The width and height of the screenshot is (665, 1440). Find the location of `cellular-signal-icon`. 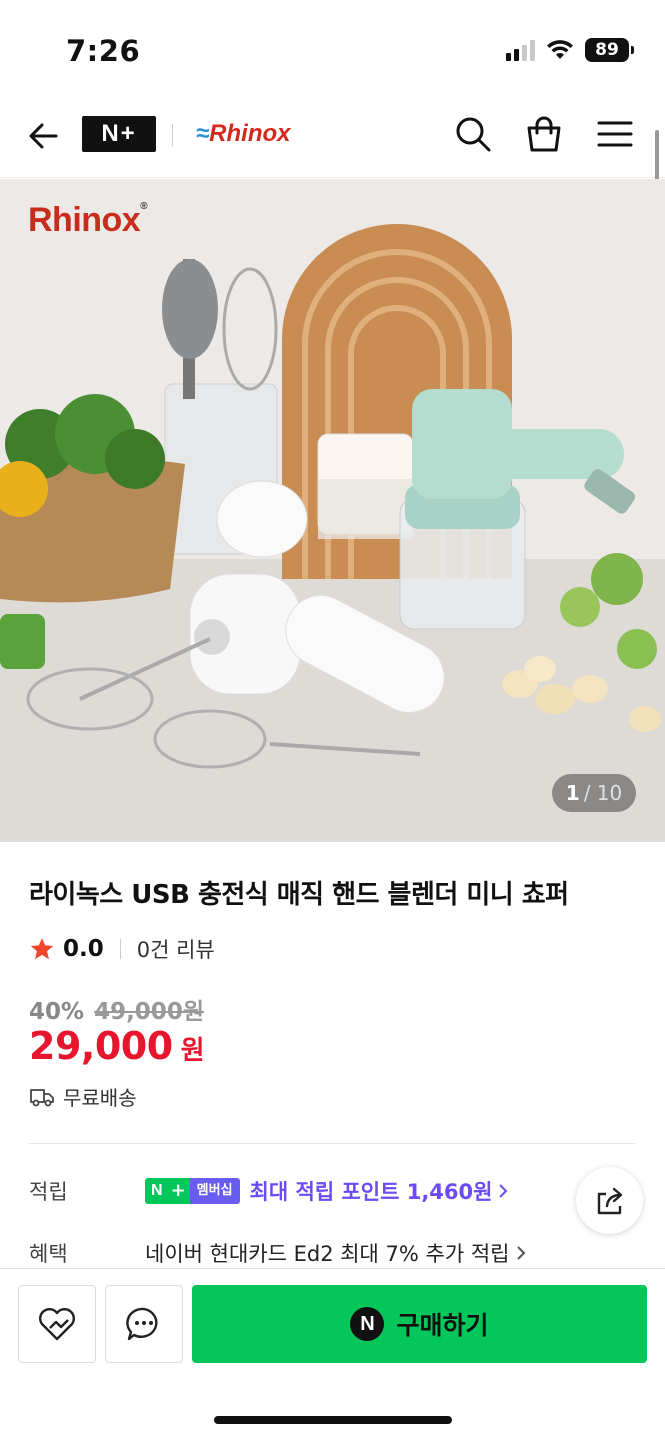

cellular-signal-icon is located at coordinates (520, 50).